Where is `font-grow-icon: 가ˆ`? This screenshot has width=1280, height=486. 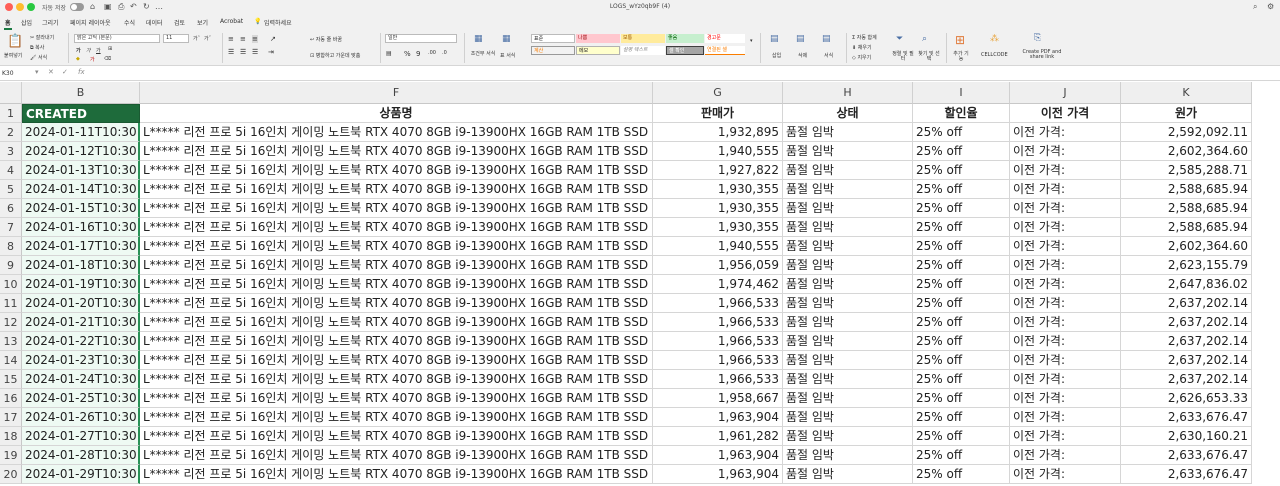 font-grow-icon: 가ˆ is located at coordinates (196, 38).